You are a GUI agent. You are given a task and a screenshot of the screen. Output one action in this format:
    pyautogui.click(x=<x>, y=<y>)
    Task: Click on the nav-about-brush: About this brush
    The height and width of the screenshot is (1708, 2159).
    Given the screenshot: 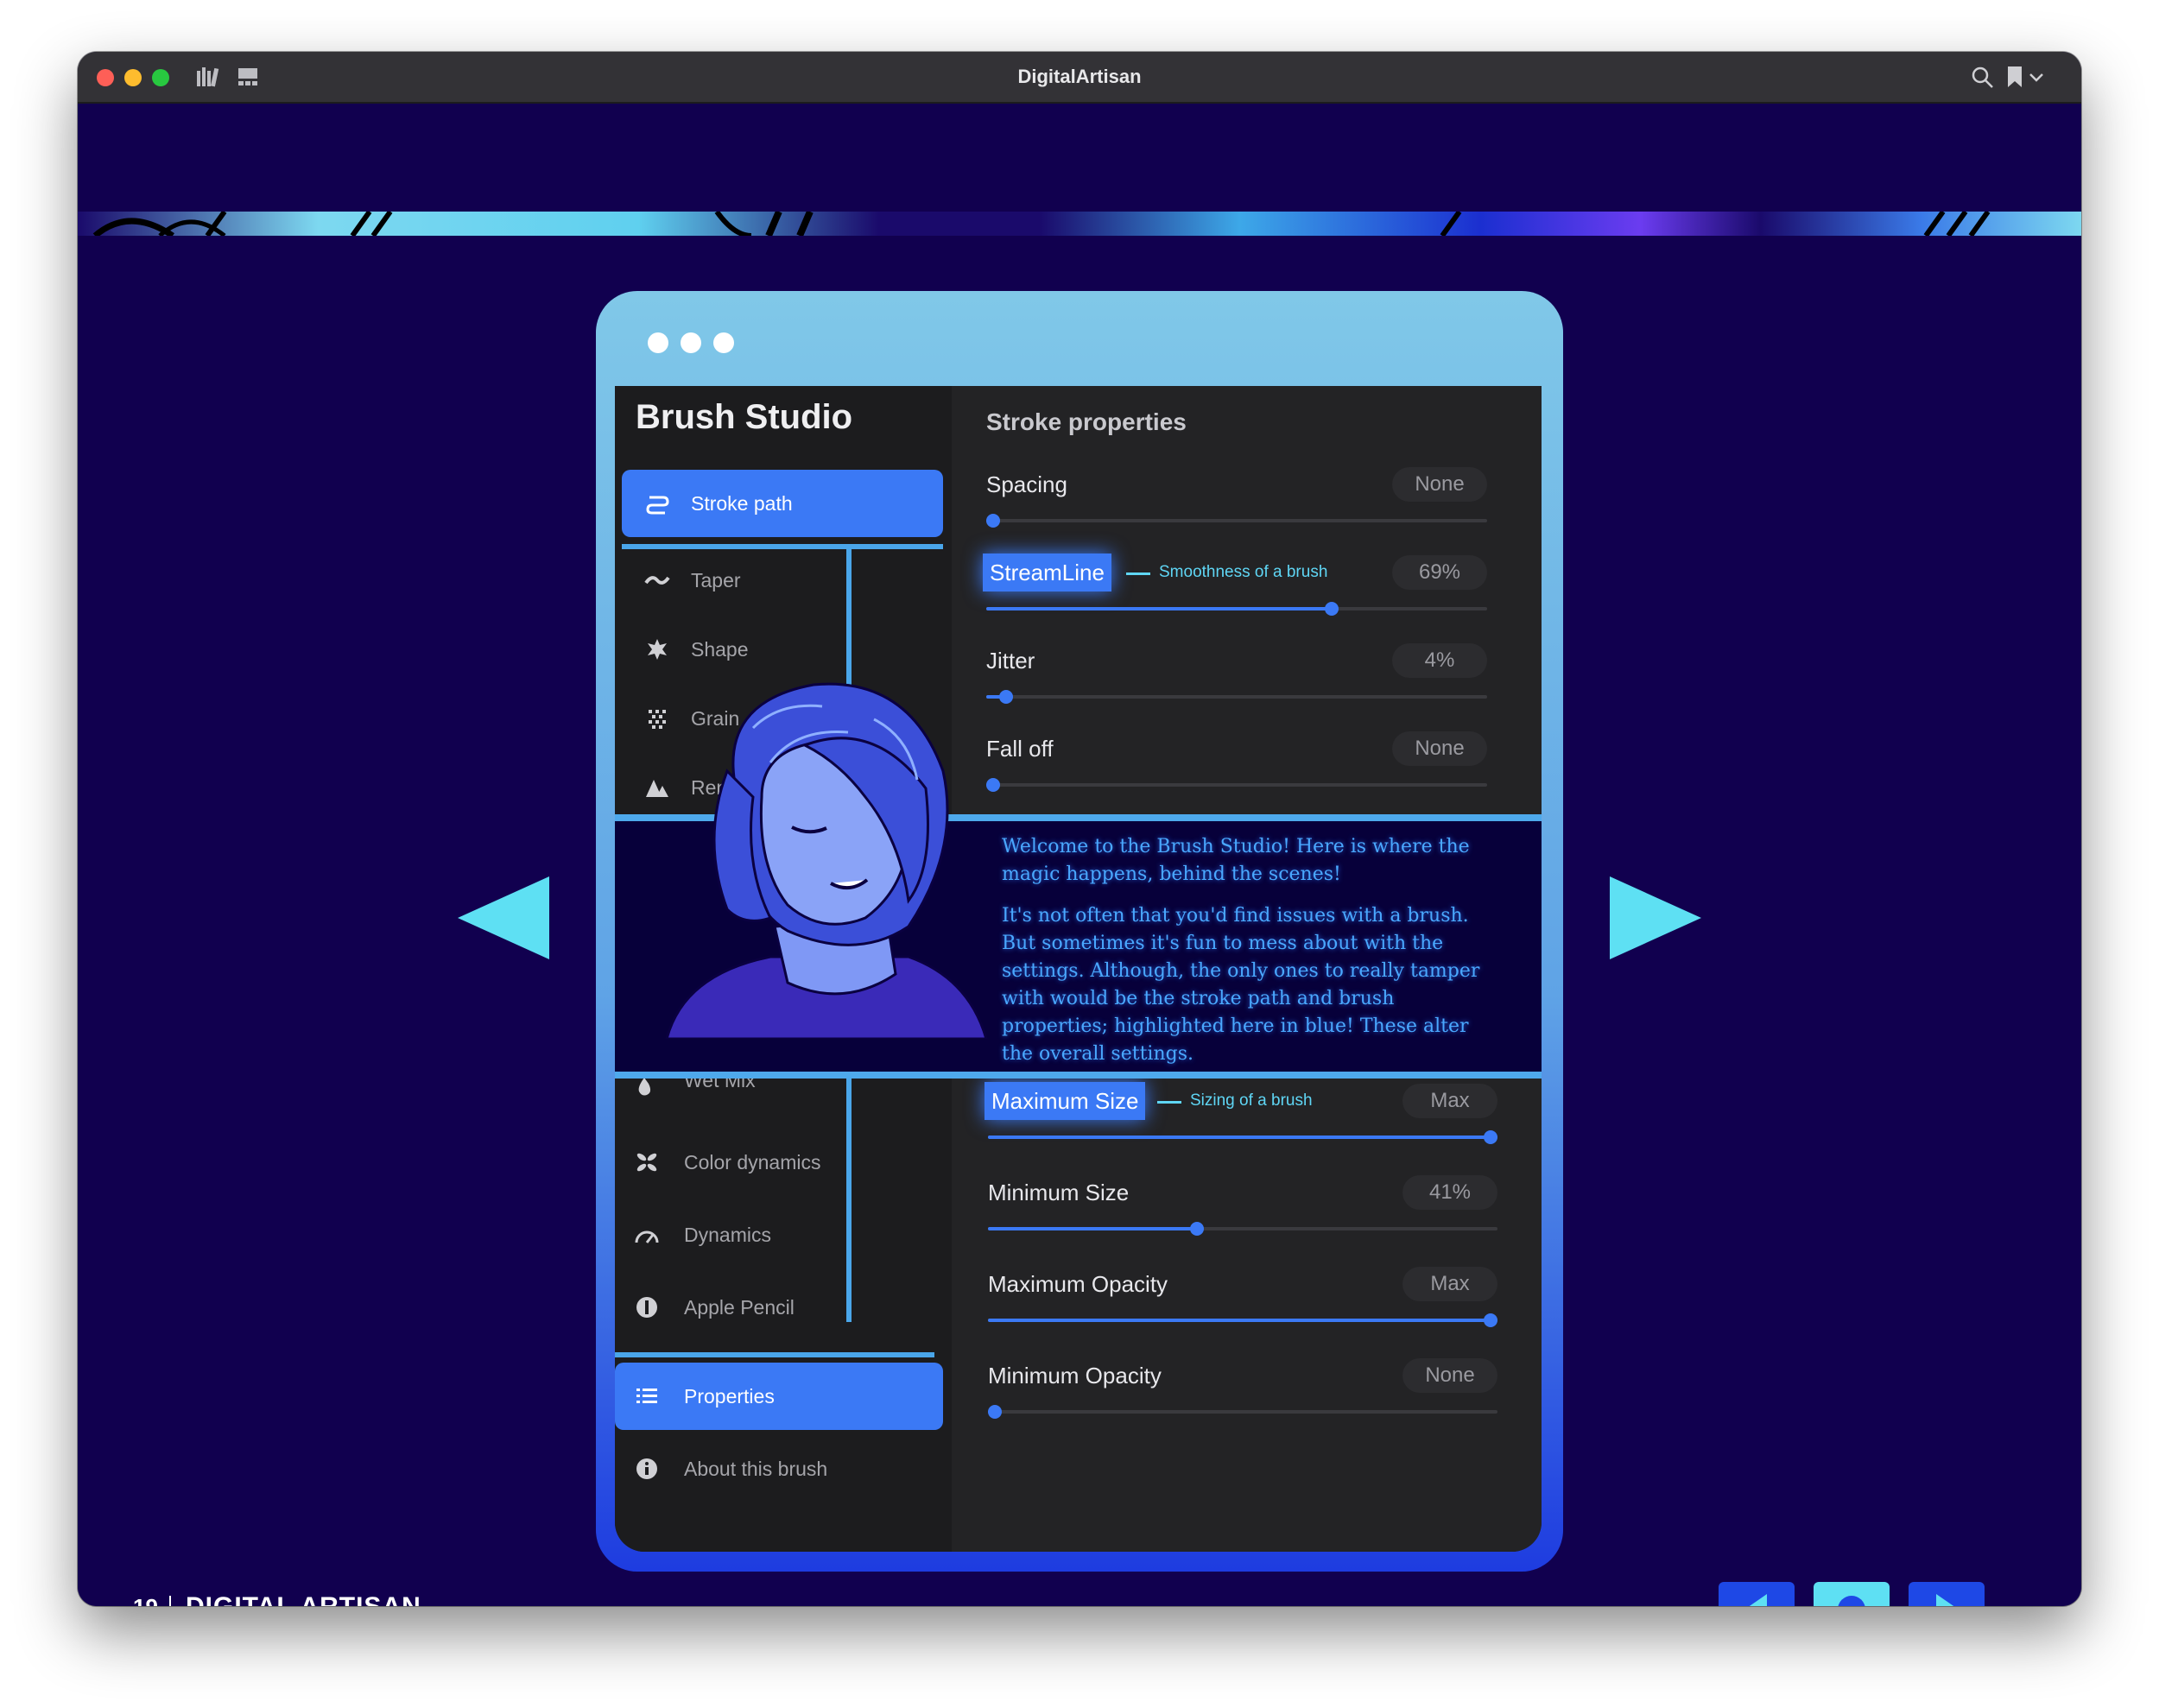 What is the action you would take?
    pyautogui.click(x=775, y=1468)
    